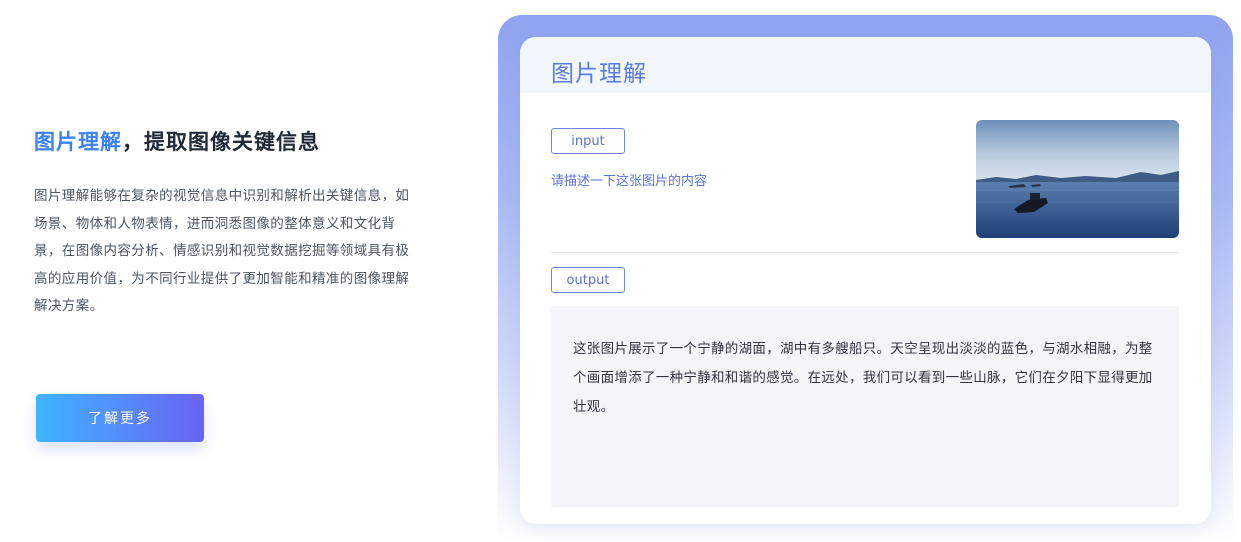 Image resolution: width=1241 pixels, height=542 pixels. What do you see at coordinates (120, 418) in the screenshot?
I see `learn-more-button: 了解更多` at bounding box center [120, 418].